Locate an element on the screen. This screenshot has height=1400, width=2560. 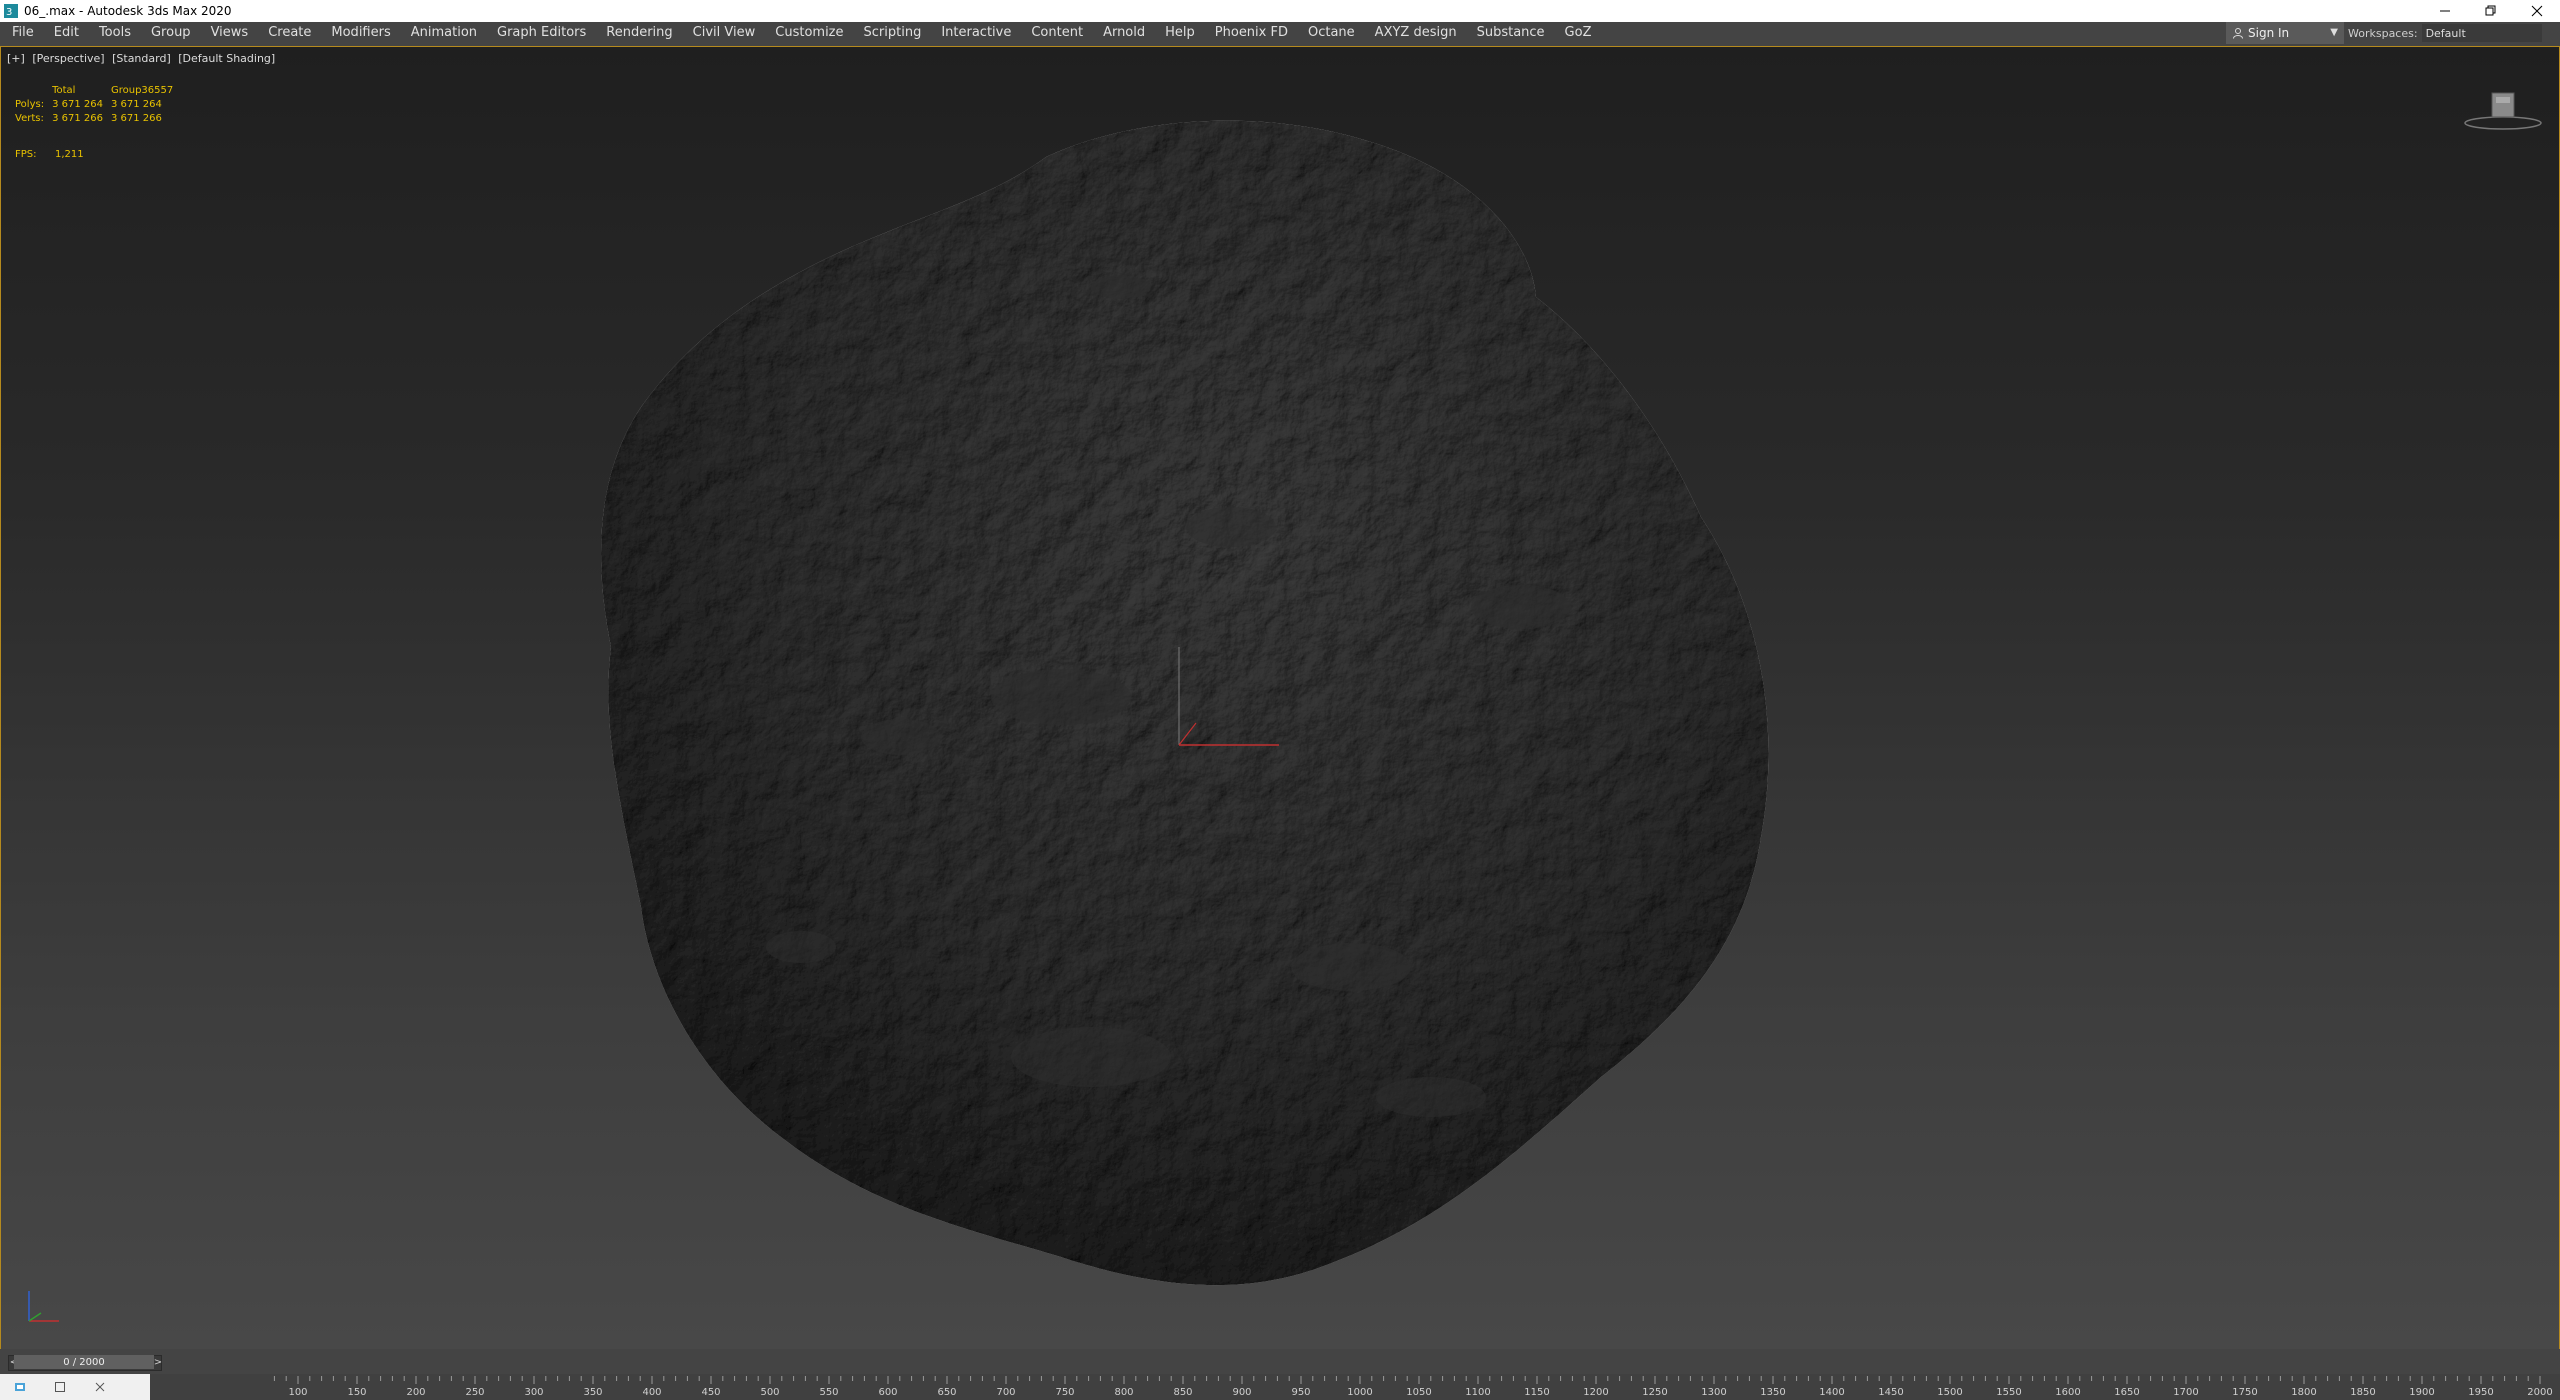
3ds-max-icon: 3 is located at coordinates (11, 11).